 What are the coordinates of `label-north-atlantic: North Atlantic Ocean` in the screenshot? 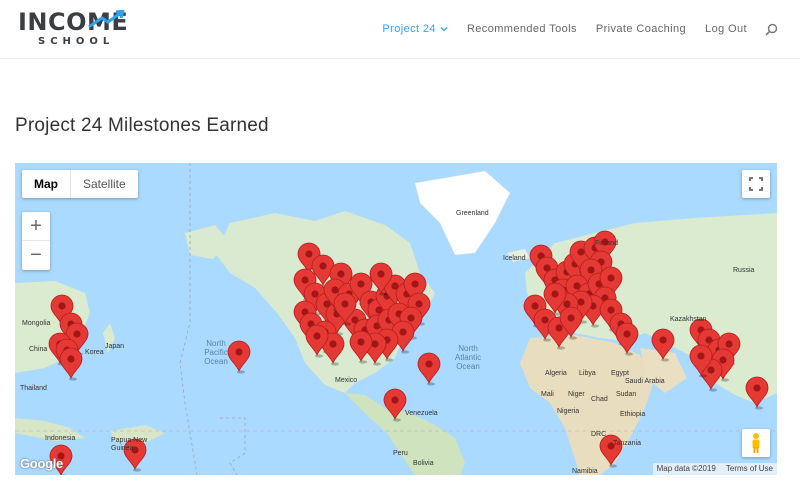 It's located at (468, 357).